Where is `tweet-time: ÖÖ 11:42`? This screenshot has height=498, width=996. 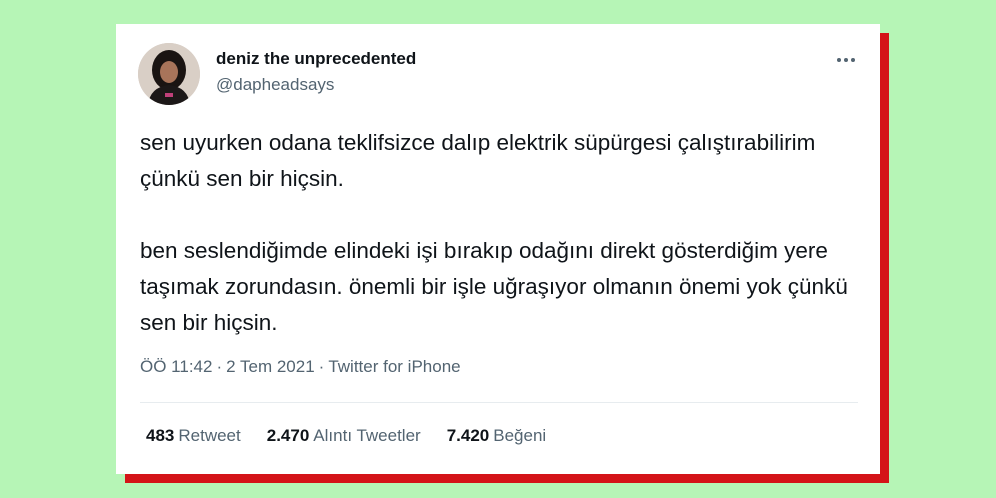
tweet-time: ÖÖ 11:42 is located at coordinates (176, 366).